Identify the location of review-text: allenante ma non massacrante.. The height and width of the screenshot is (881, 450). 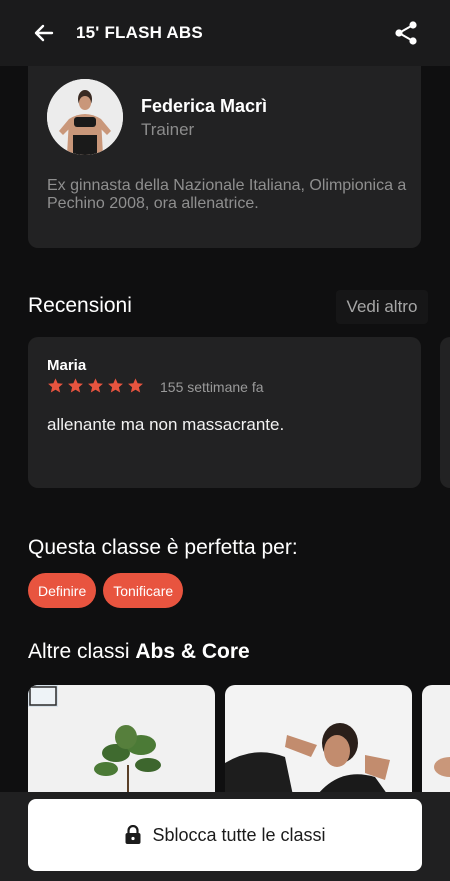
(166, 424).